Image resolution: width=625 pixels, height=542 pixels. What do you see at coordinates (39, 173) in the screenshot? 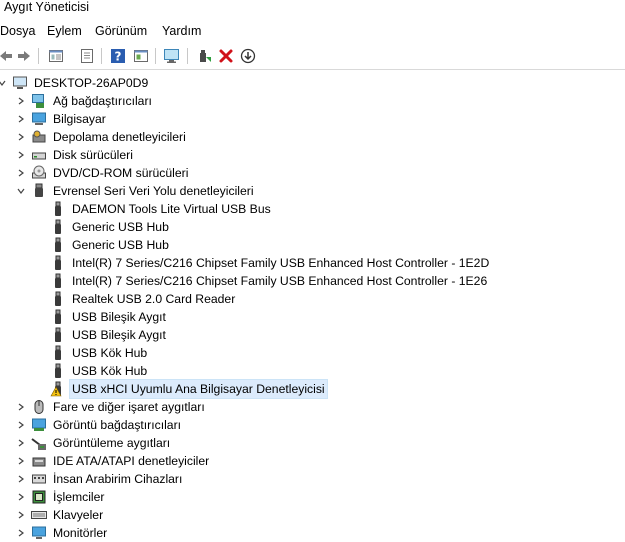
I see `dvd-icon` at bounding box center [39, 173].